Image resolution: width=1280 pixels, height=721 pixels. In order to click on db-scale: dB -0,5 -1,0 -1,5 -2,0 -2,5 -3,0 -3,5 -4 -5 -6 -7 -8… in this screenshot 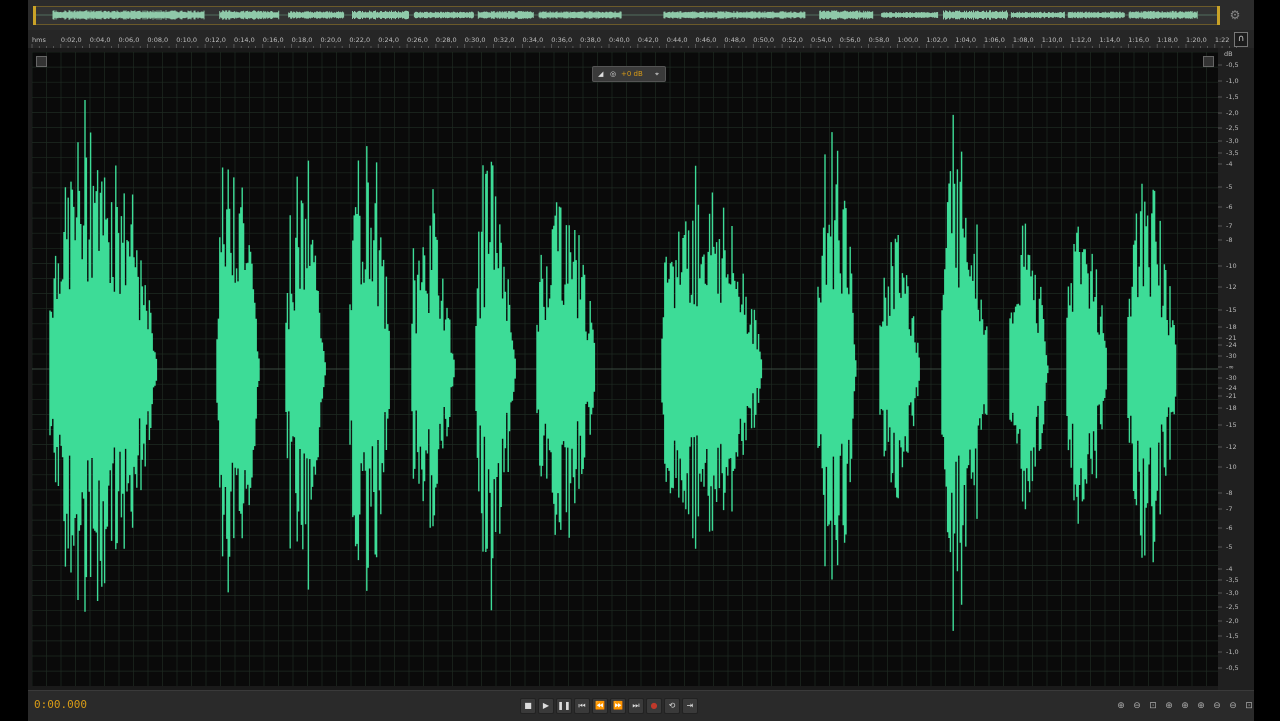, I will do `click(1236, 369)`.